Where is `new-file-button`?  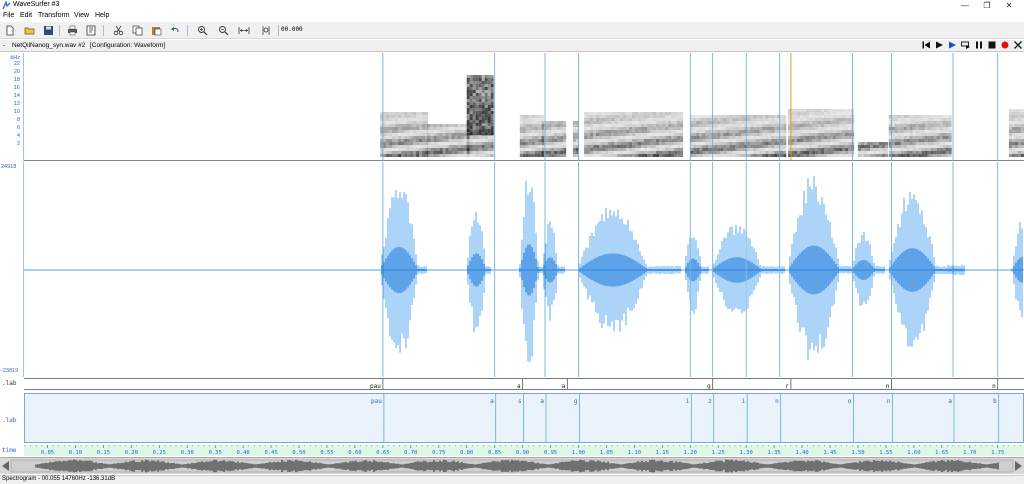 new-file-button is located at coordinates (10, 30).